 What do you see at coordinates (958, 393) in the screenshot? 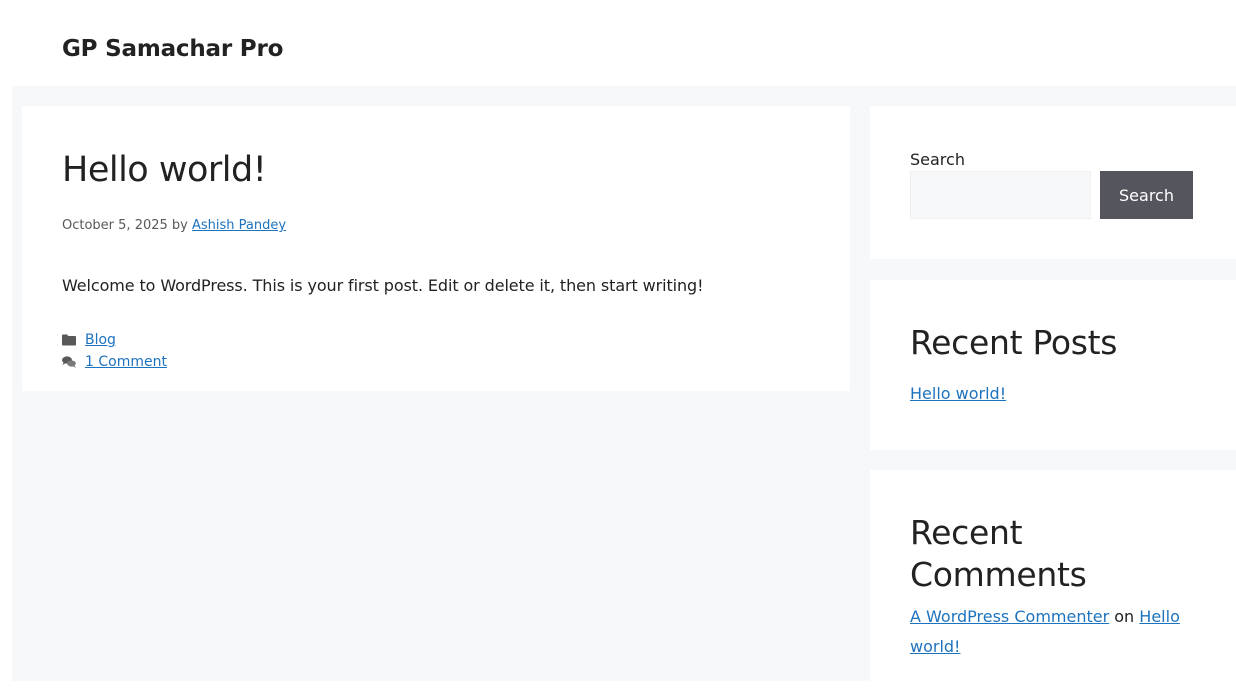
I see `recent-post-link: Hello world!` at bounding box center [958, 393].